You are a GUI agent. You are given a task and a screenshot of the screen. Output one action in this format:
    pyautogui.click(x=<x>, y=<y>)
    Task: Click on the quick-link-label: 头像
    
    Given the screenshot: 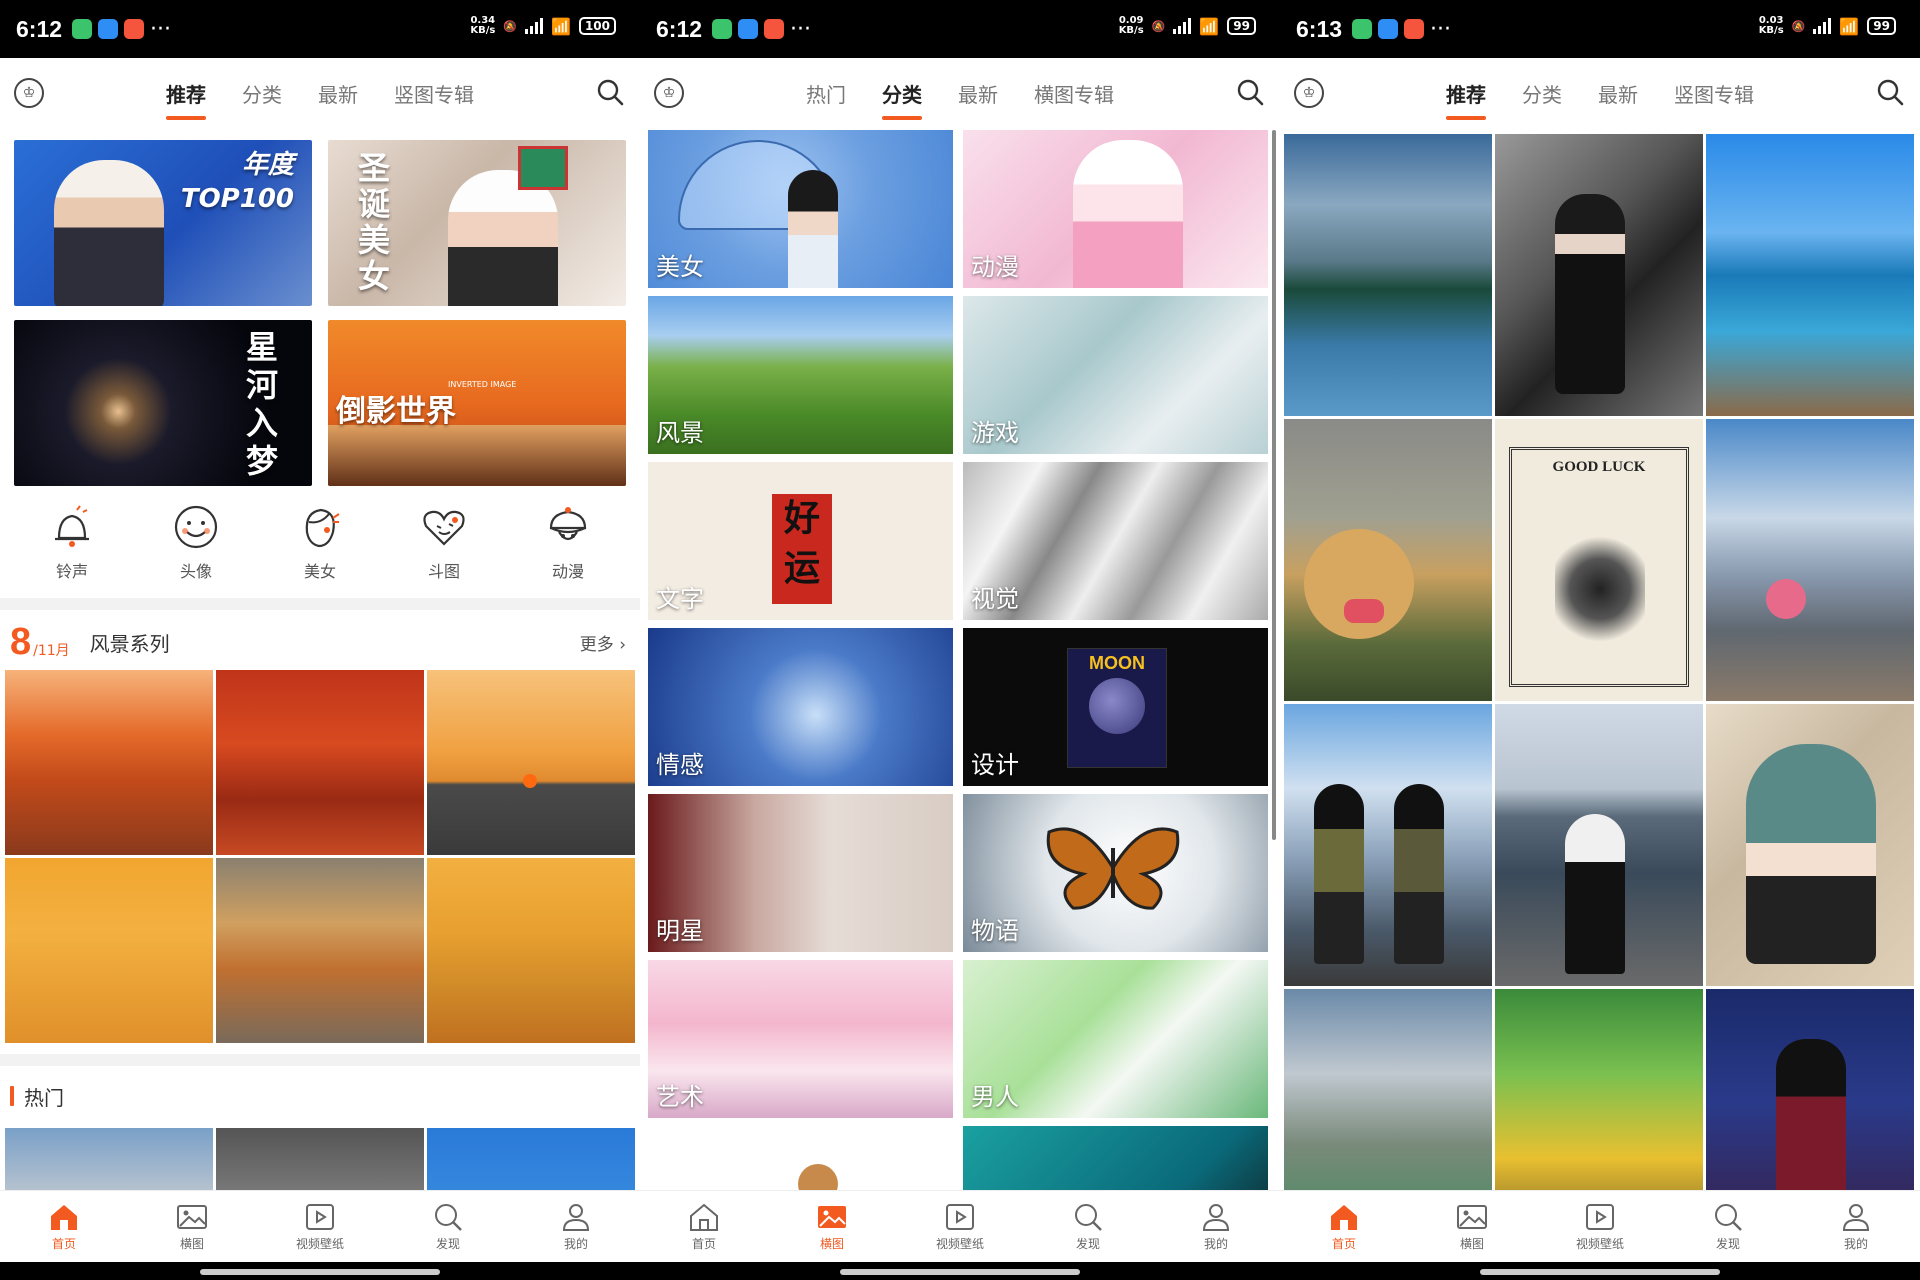 What is the action you would take?
    pyautogui.click(x=195, y=571)
    